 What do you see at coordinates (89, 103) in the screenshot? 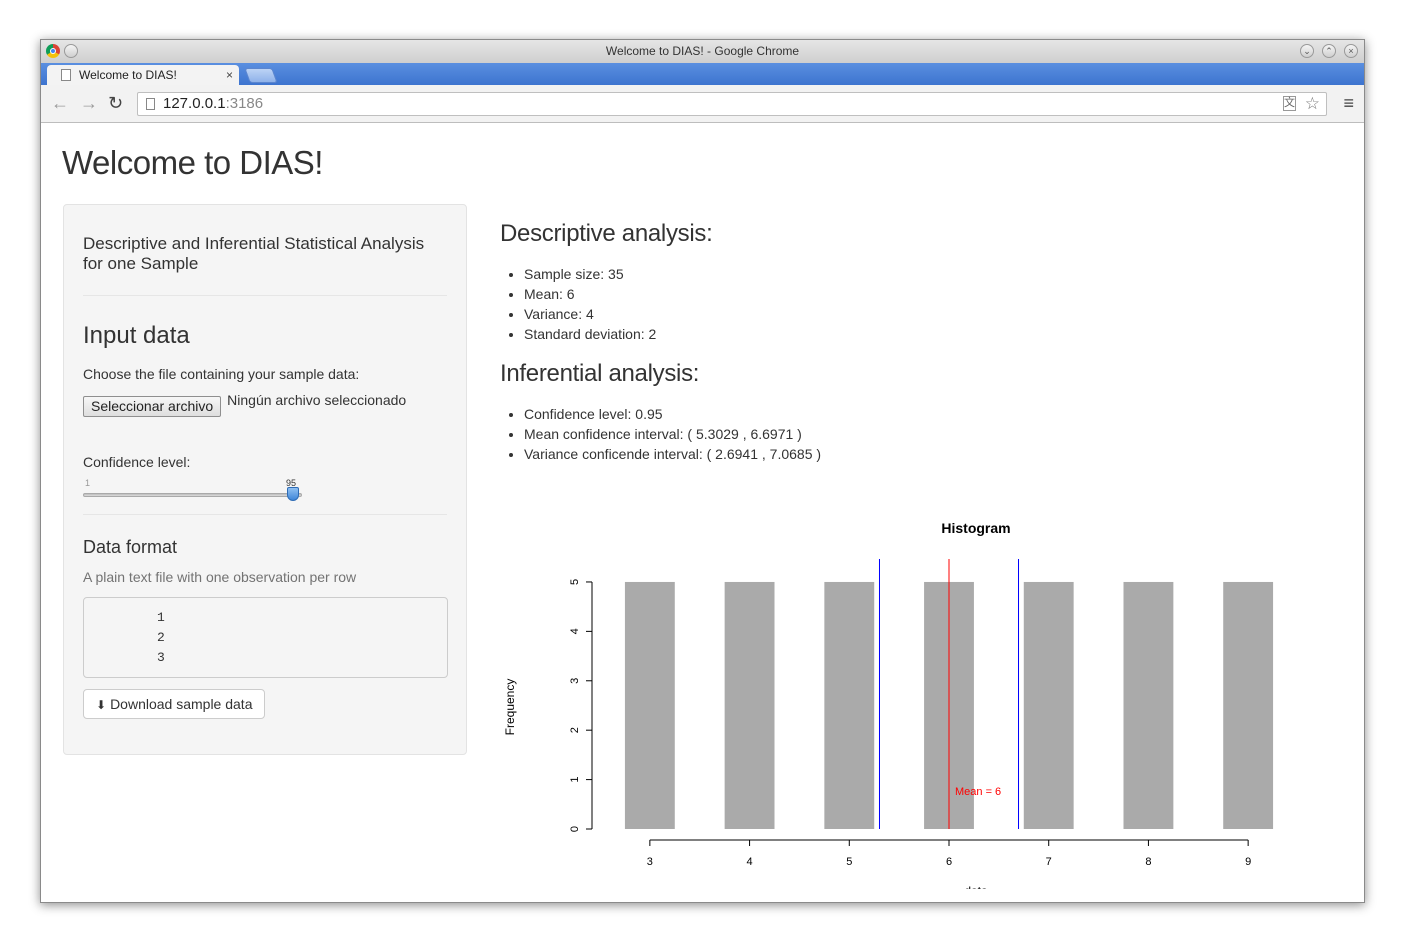
I see `forward-arrow-icon: →` at bounding box center [89, 103].